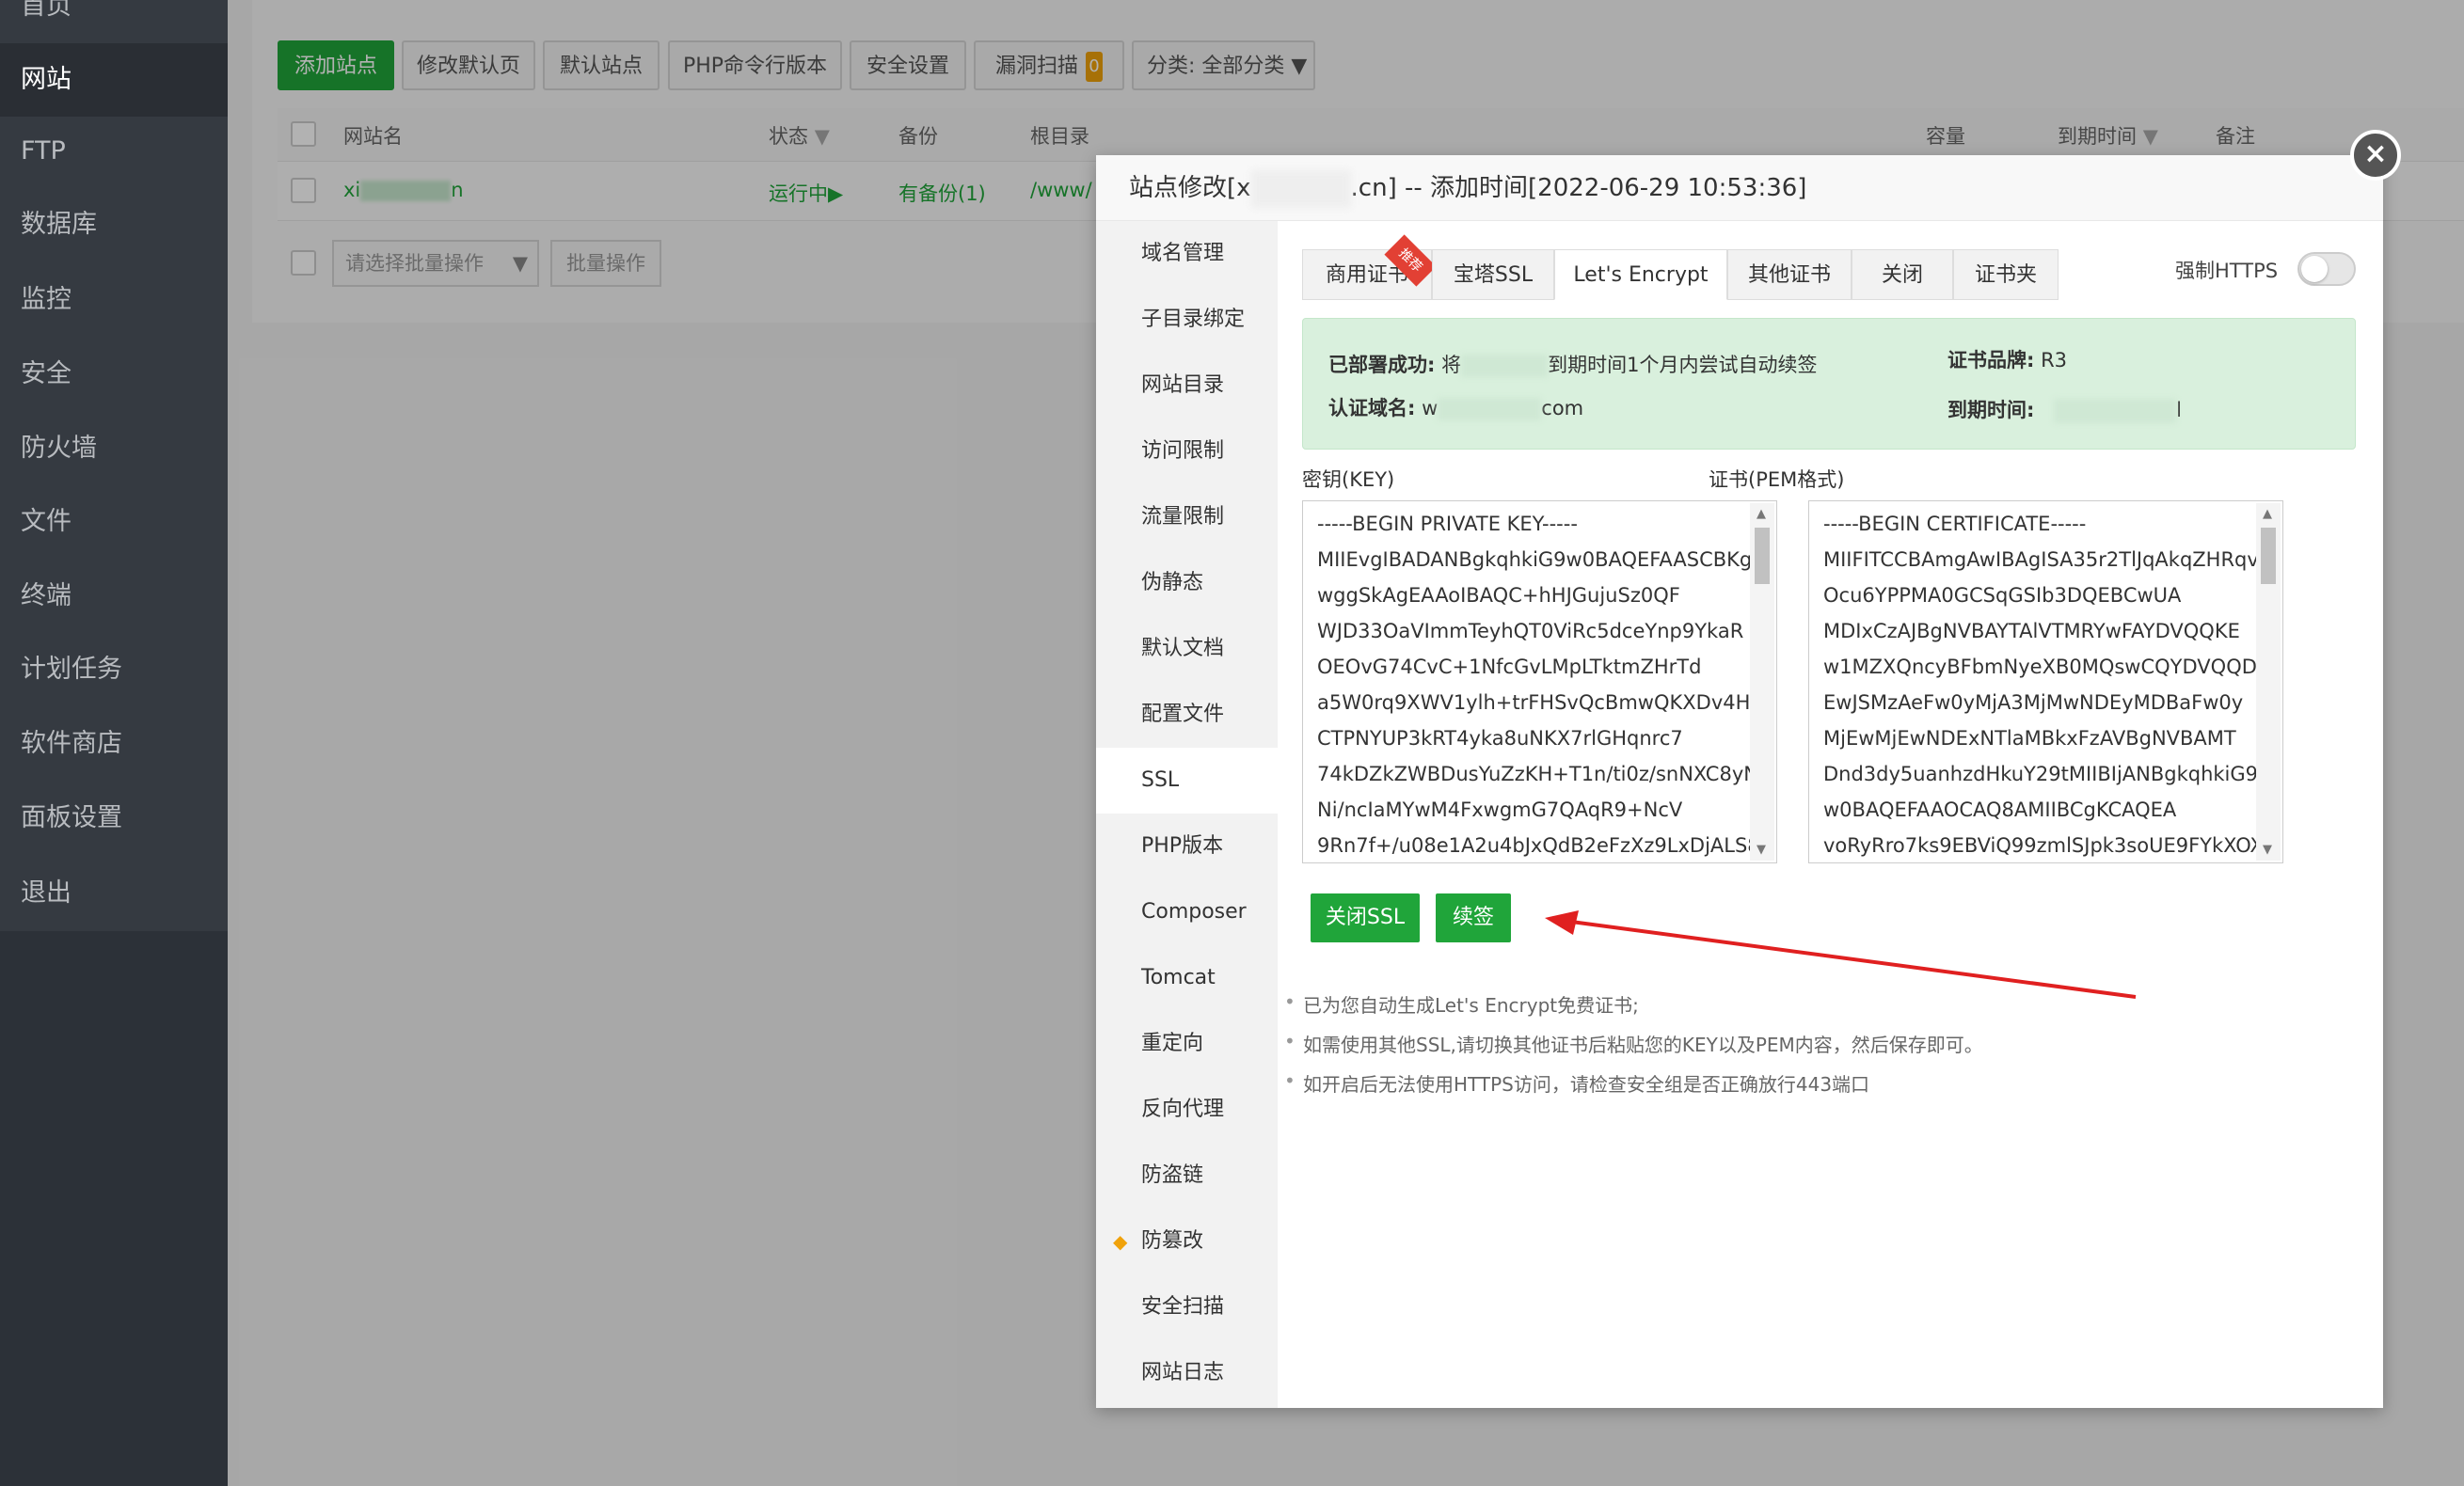  I want to click on cert-line: Ocu6YPPMA0GCSqGSIb3DQEBCwUA, so click(2002, 595).